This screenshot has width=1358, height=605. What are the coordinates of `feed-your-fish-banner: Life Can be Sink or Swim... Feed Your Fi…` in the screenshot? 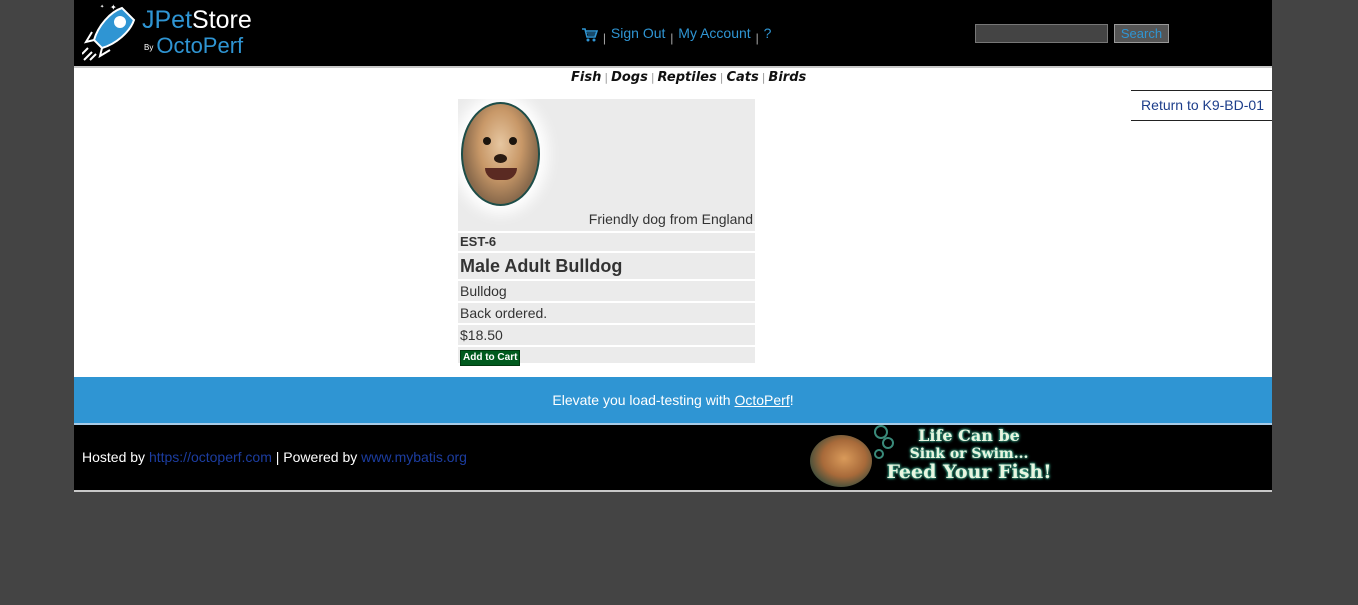 It's located at (933, 457).